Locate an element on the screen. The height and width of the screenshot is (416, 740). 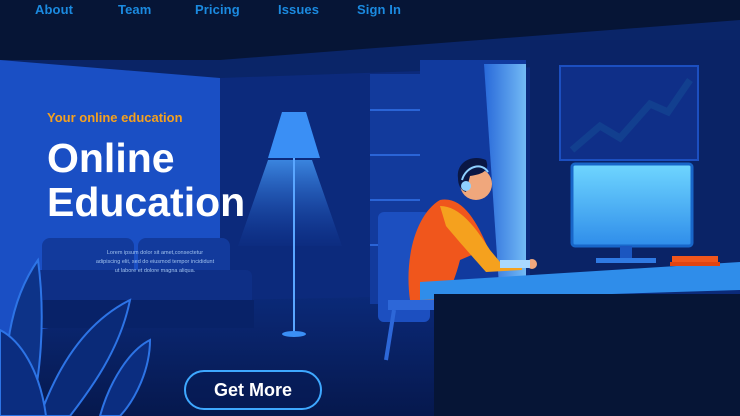
get-more-button: Get More is located at coordinates (253, 390).